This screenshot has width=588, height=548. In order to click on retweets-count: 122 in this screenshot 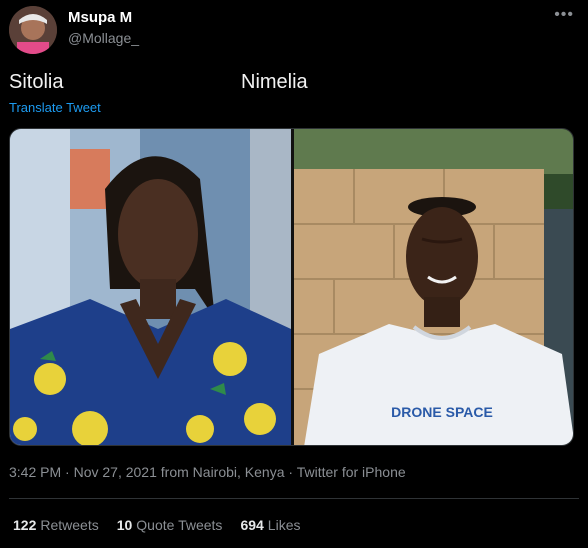, I will do `click(25, 525)`.